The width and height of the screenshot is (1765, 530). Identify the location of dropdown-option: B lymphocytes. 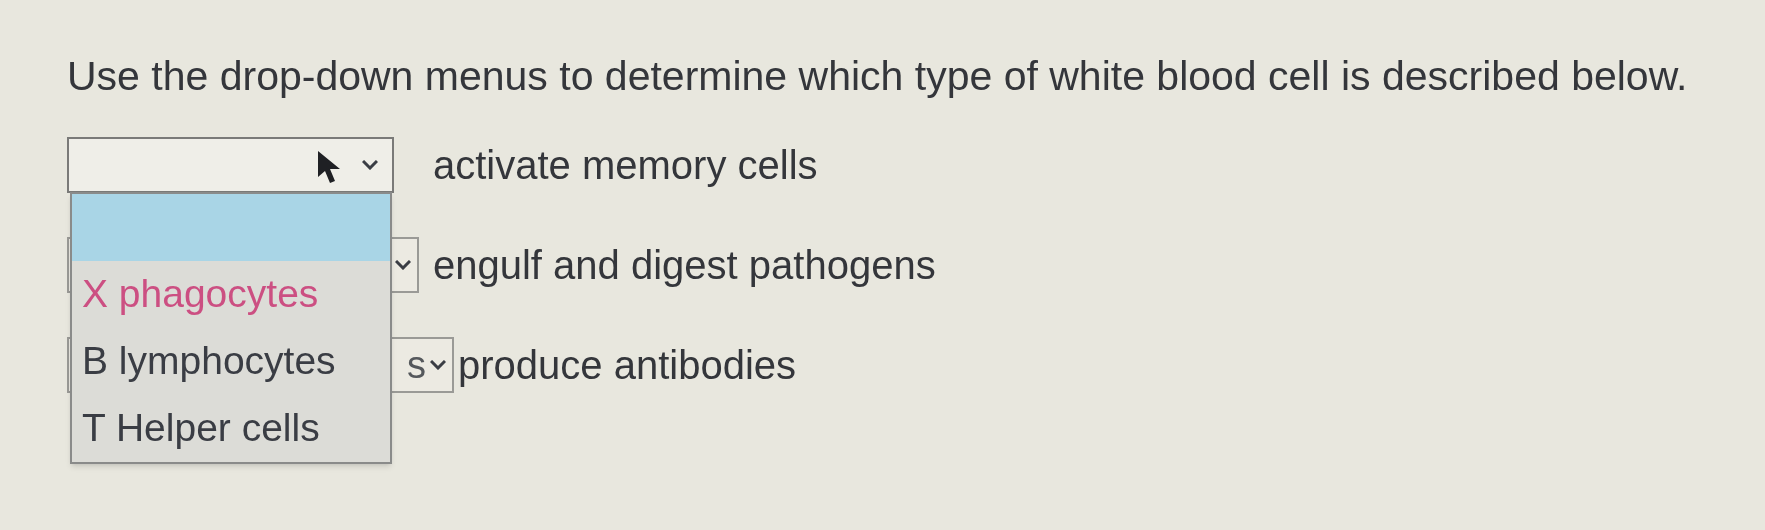
(231, 361).